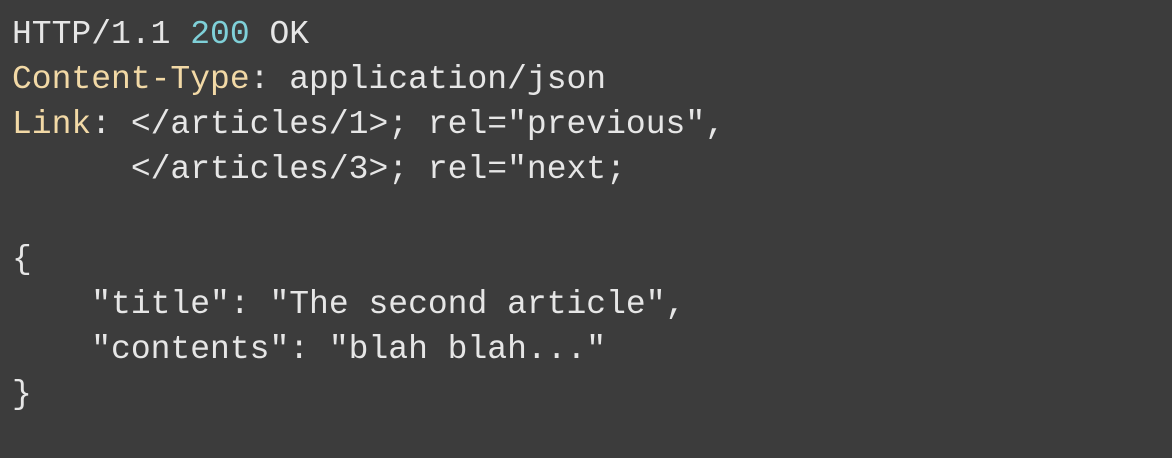  Describe the element at coordinates (22, 394) in the screenshot. I see `body-close-brace: }` at that location.